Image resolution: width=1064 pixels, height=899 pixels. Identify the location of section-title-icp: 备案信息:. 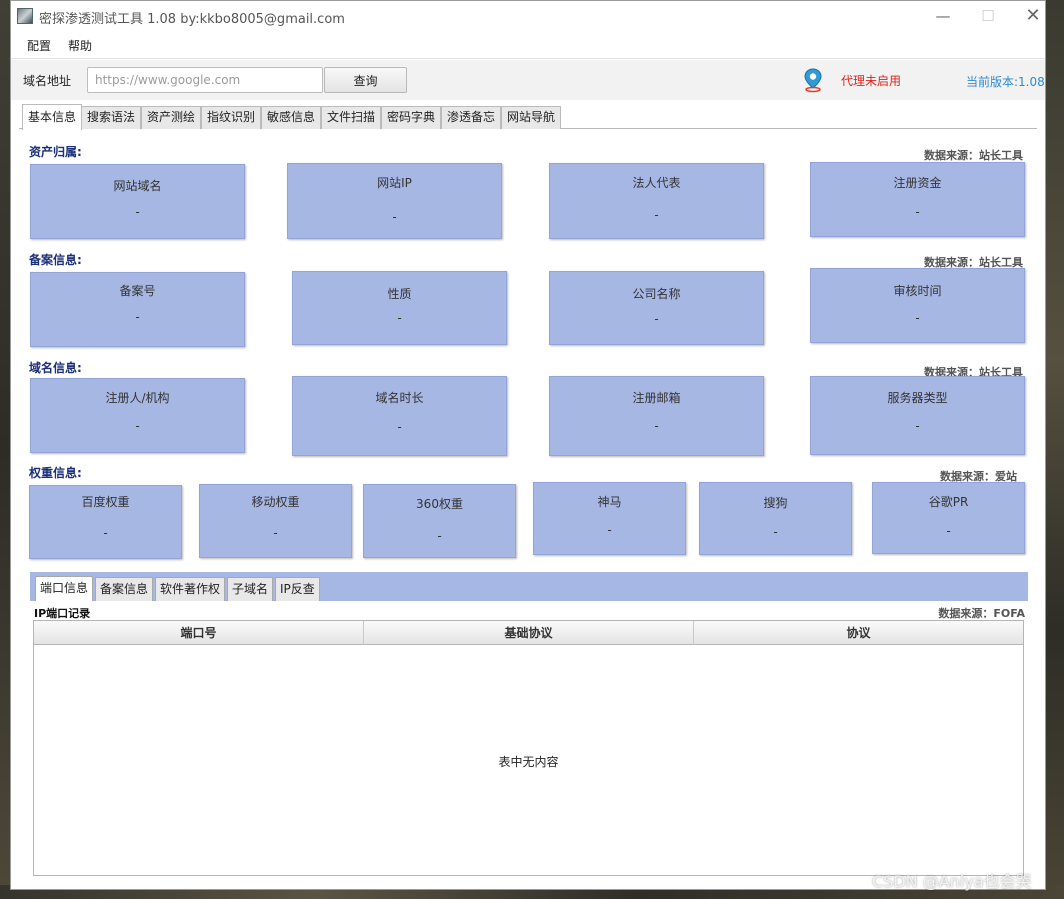
(55, 260).